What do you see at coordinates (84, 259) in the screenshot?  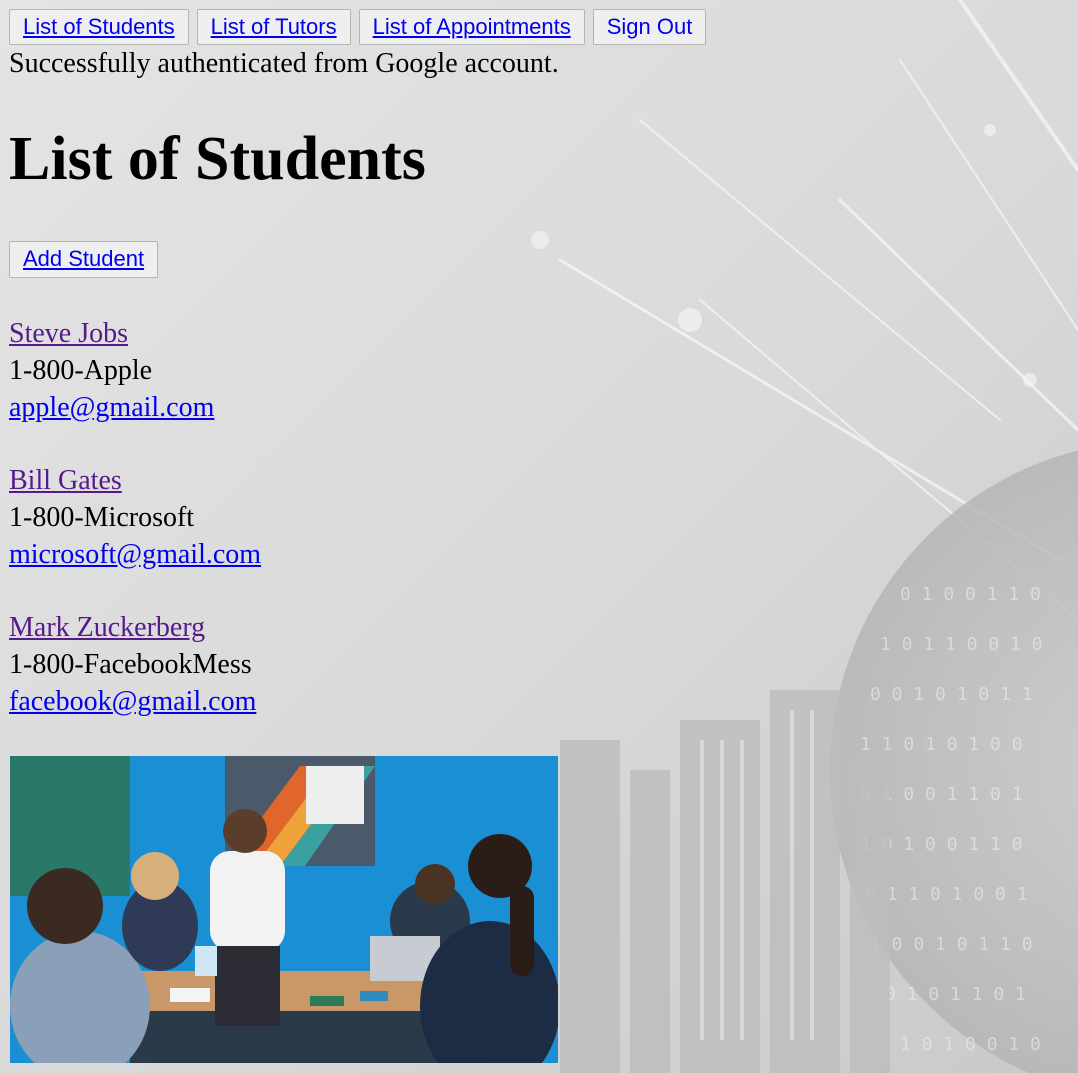 I see `add-student-button: Add Student` at bounding box center [84, 259].